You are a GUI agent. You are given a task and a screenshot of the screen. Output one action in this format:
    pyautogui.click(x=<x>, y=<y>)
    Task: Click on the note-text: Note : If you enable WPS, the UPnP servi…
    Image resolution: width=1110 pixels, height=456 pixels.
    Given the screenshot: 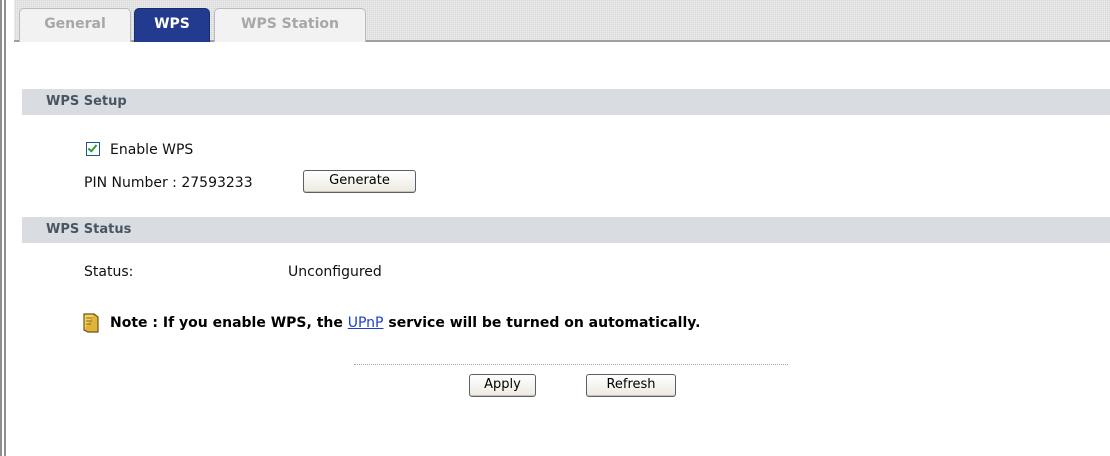 What is the action you would take?
    pyautogui.click(x=405, y=323)
    